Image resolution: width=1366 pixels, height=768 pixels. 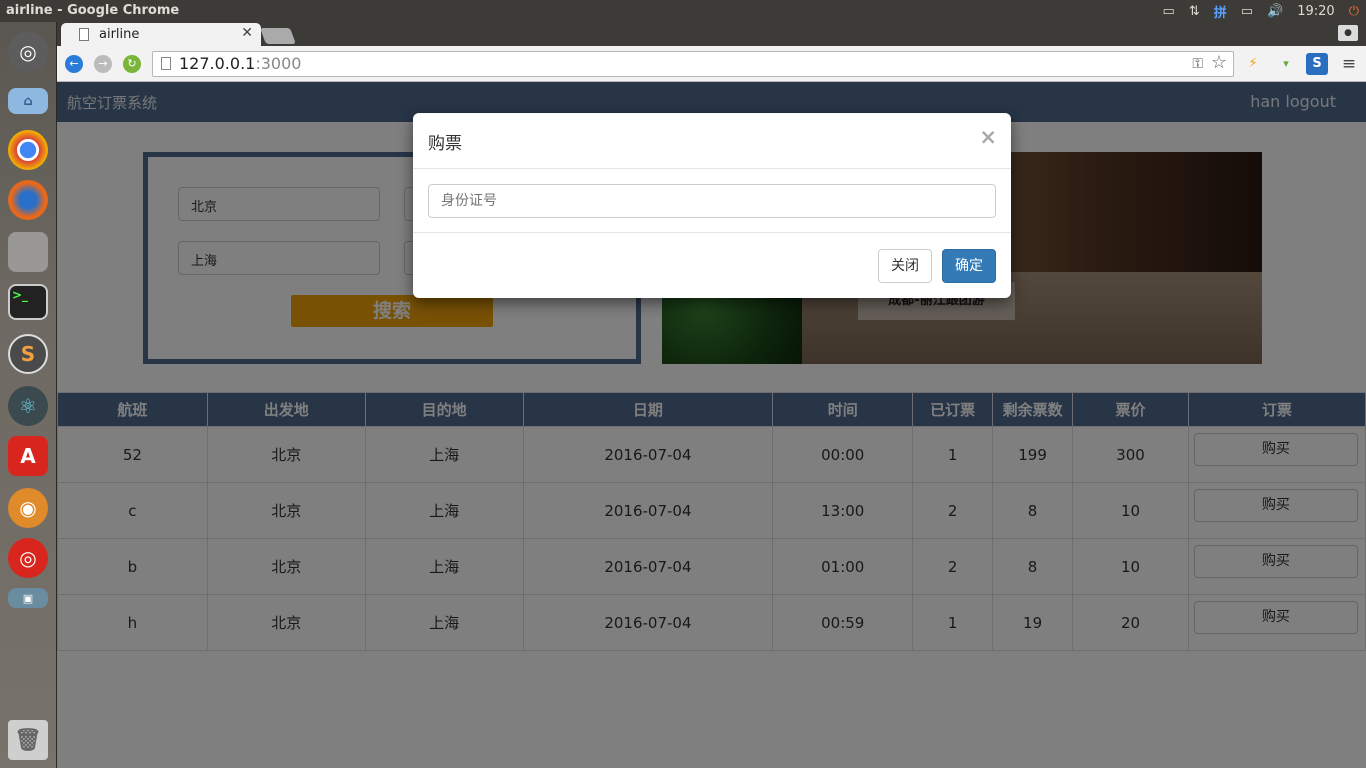 What do you see at coordinates (84, 34) in the screenshot?
I see `page-icon` at bounding box center [84, 34].